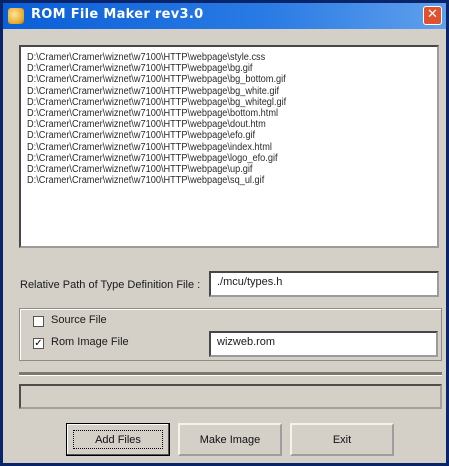 This screenshot has height=466, width=449. I want to click on make-image-label: Make Image, so click(230, 439).